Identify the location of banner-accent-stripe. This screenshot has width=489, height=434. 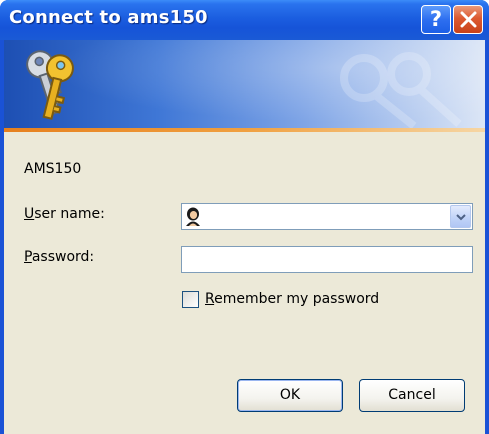
(244, 130).